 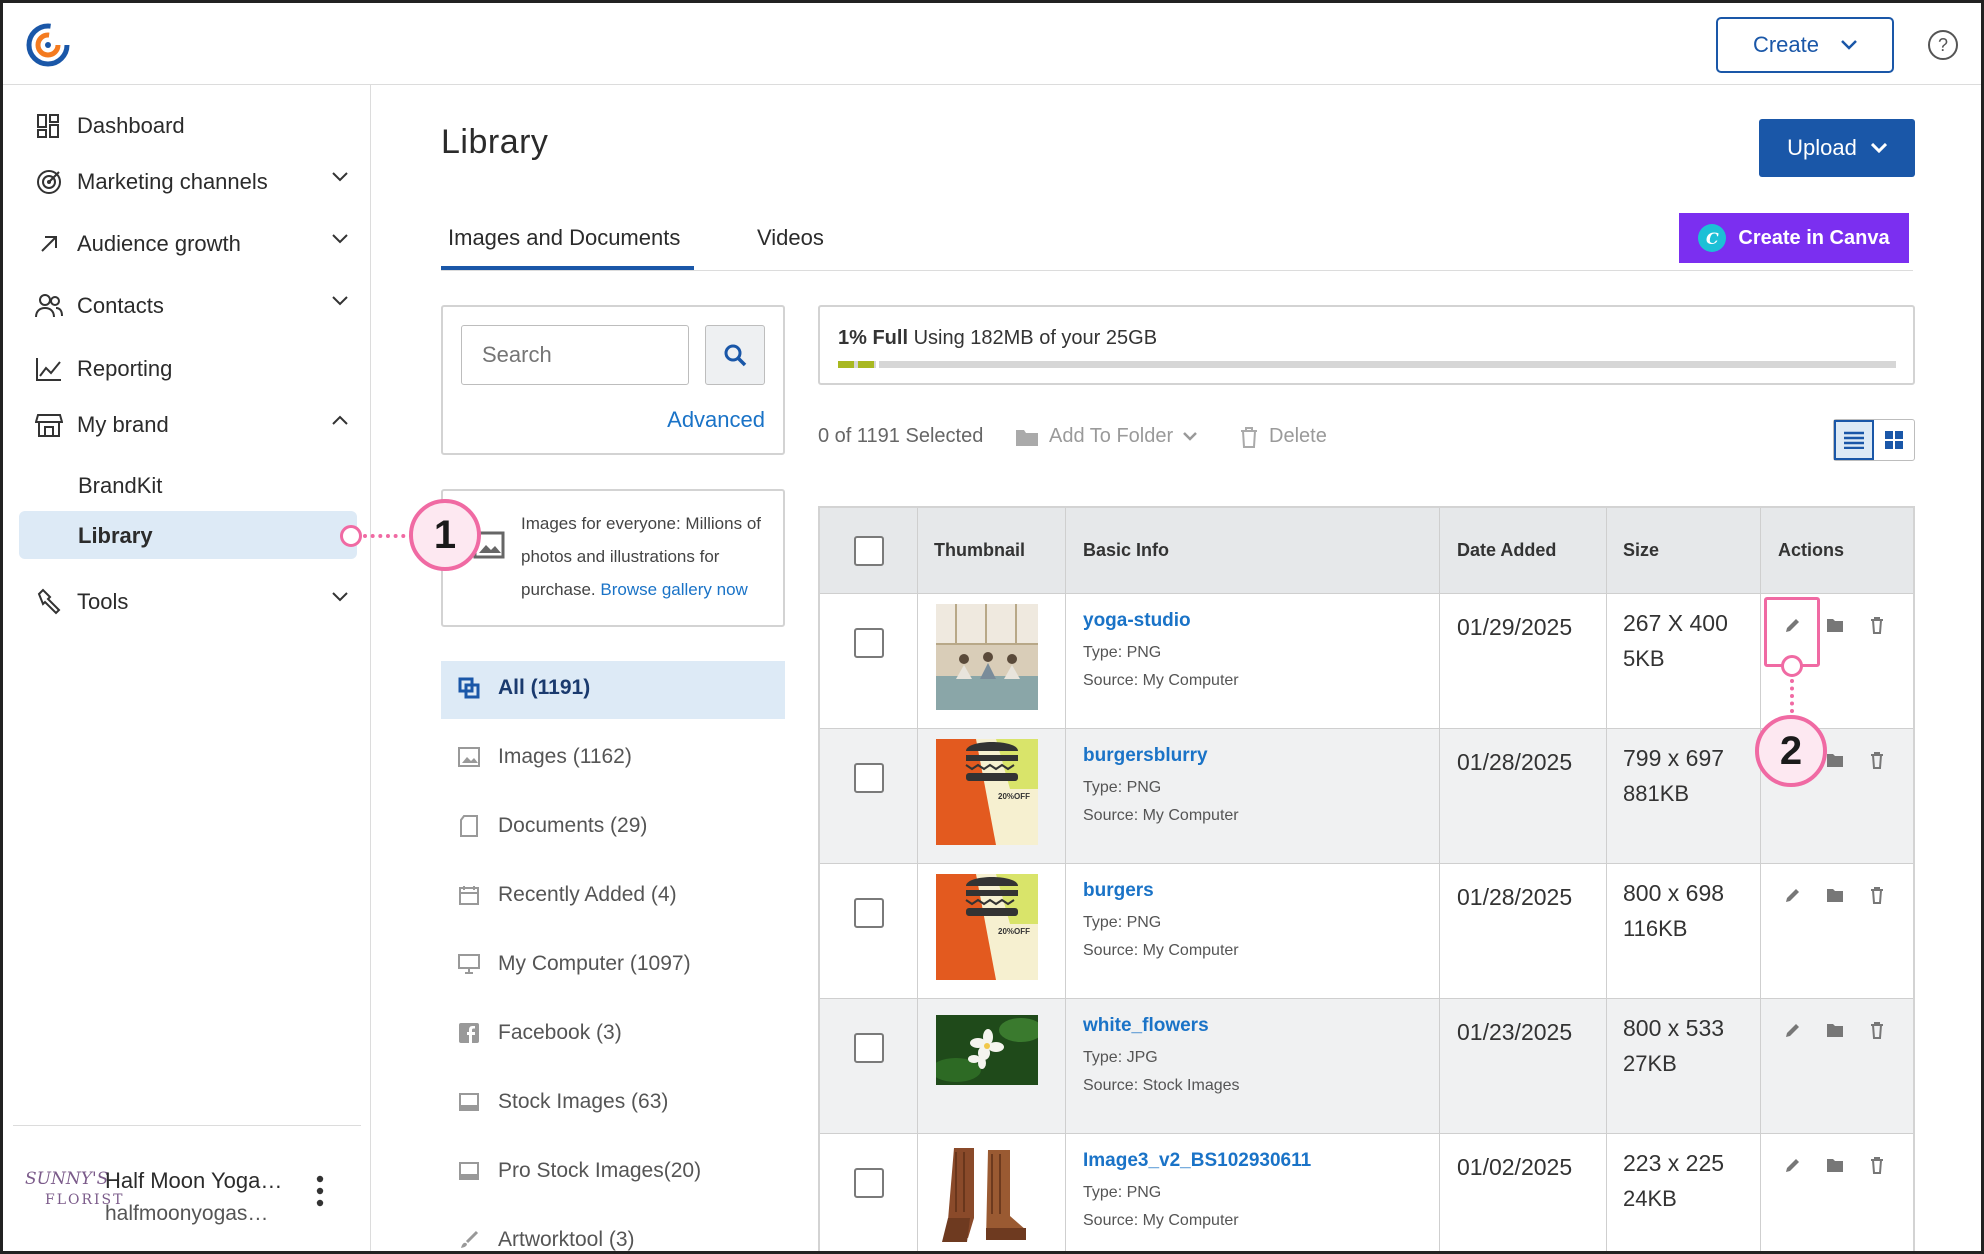 What do you see at coordinates (320, 1191) in the screenshot?
I see `more-options-icon` at bounding box center [320, 1191].